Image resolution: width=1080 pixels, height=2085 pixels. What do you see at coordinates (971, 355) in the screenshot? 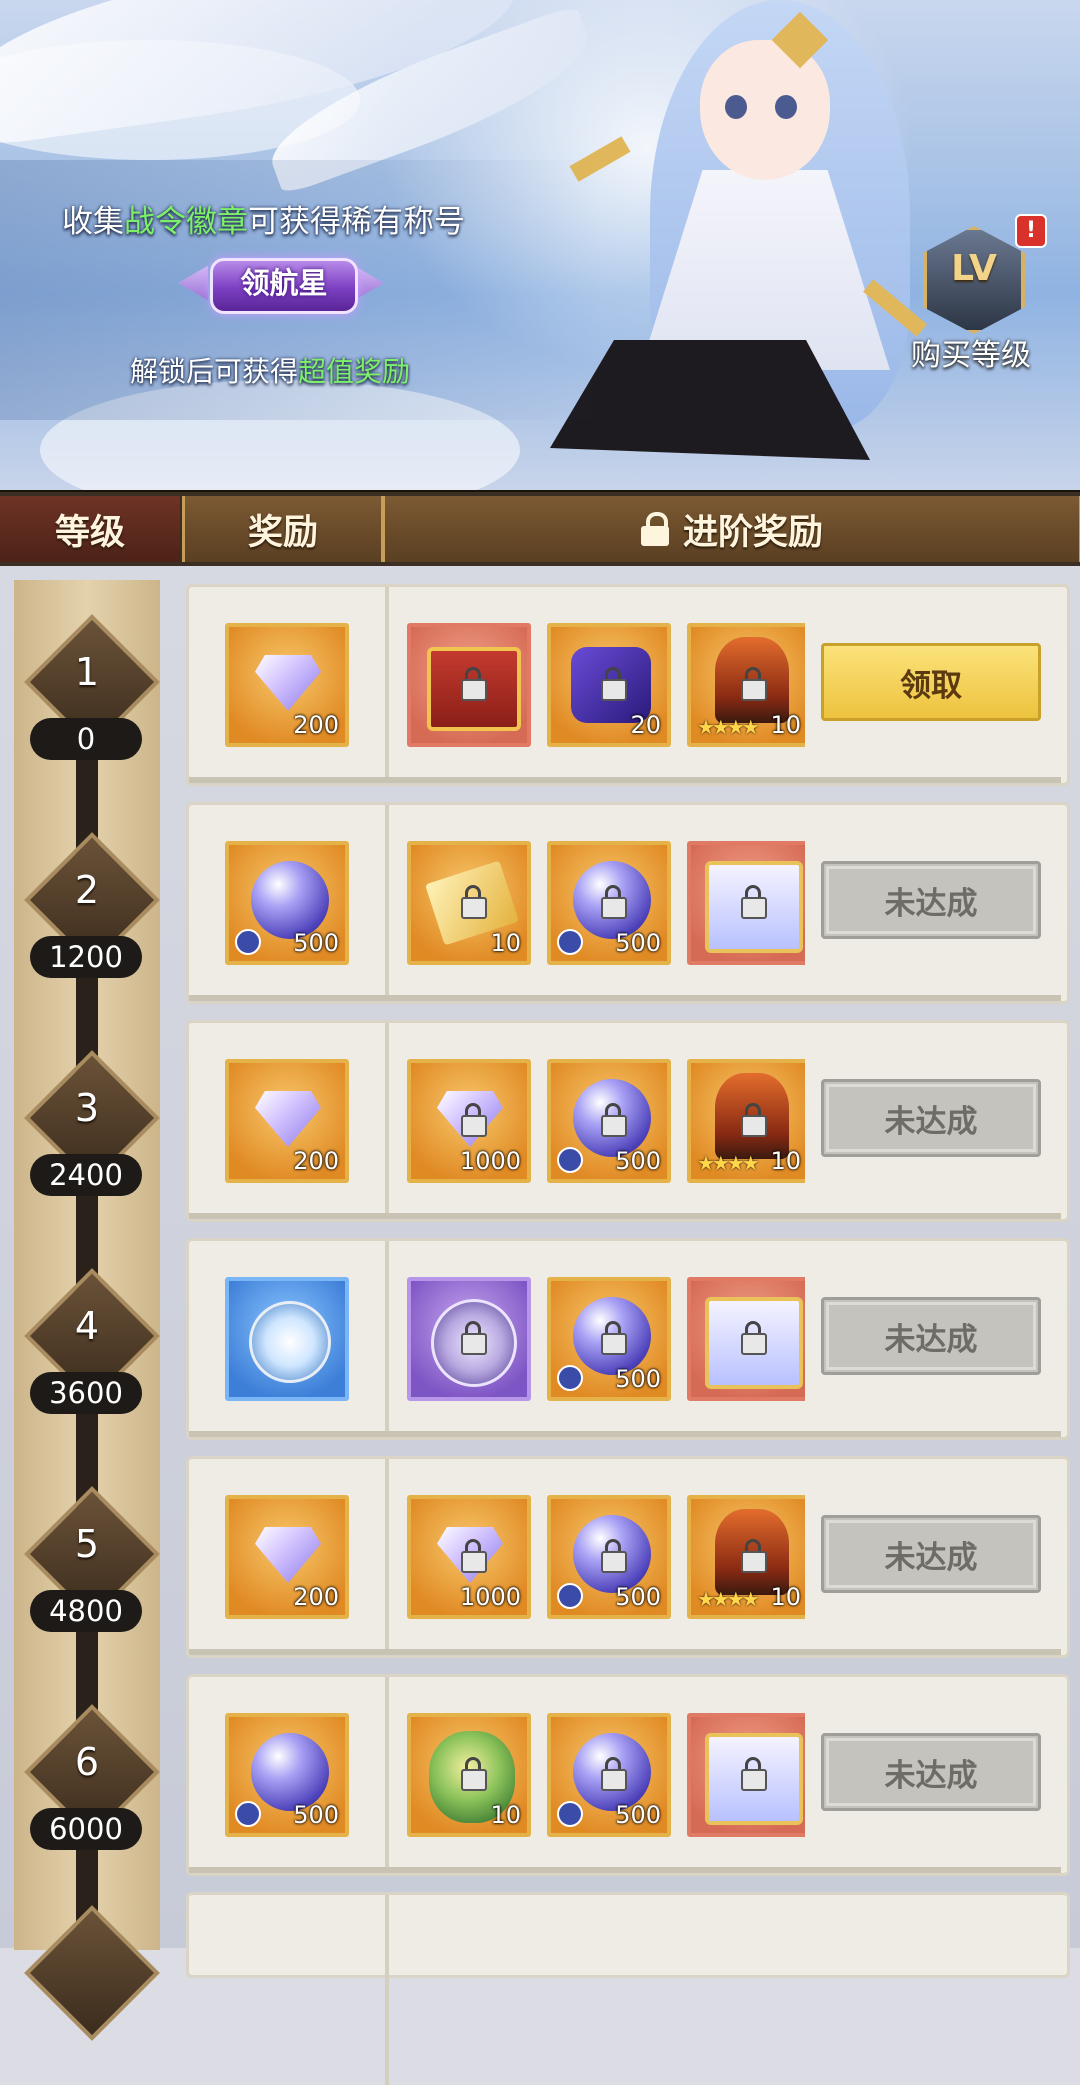
I see `buy-level-label: 购买等级` at bounding box center [971, 355].